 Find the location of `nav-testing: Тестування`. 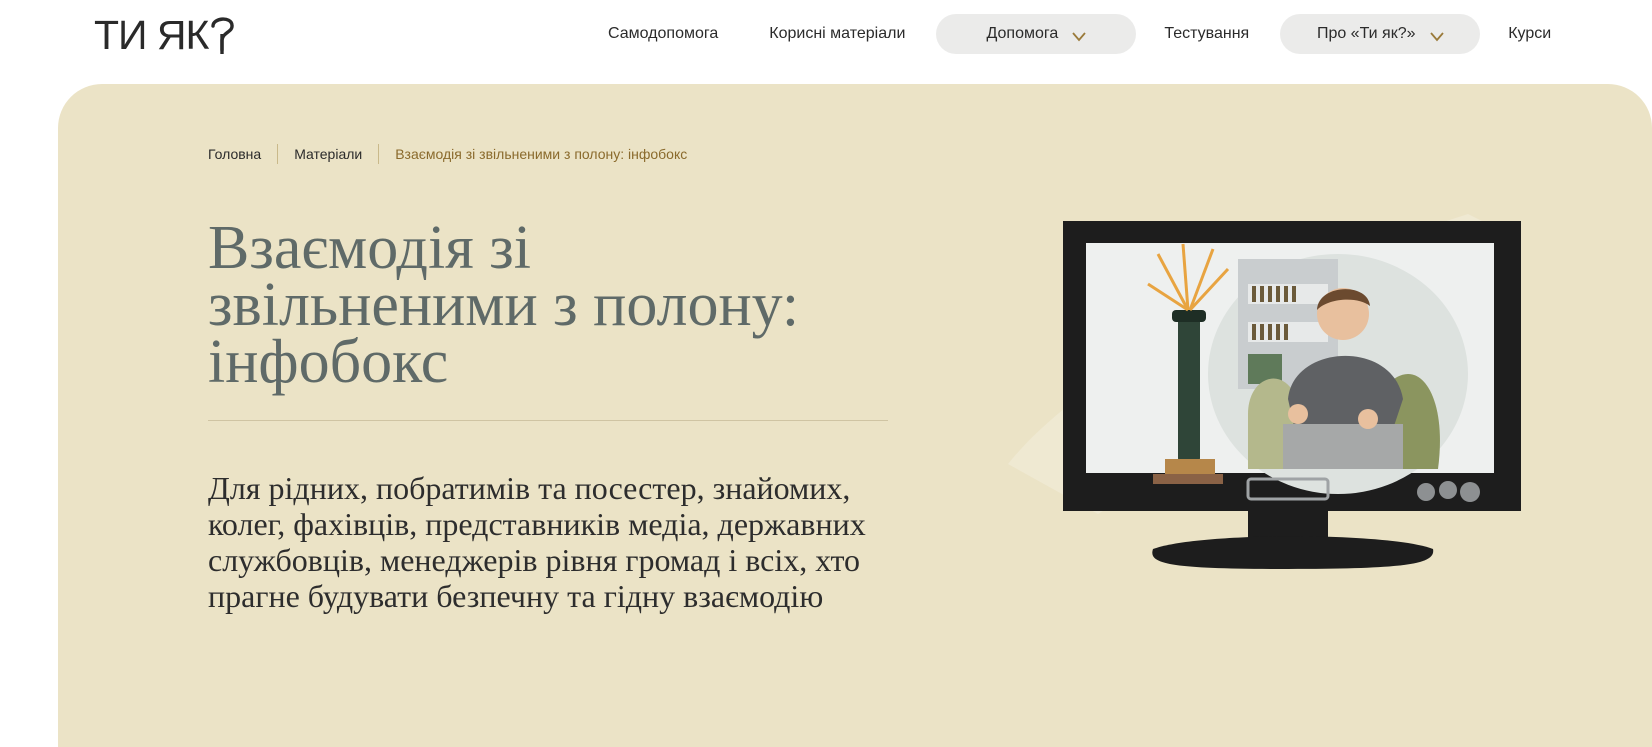

nav-testing: Тестування is located at coordinates (1206, 34).